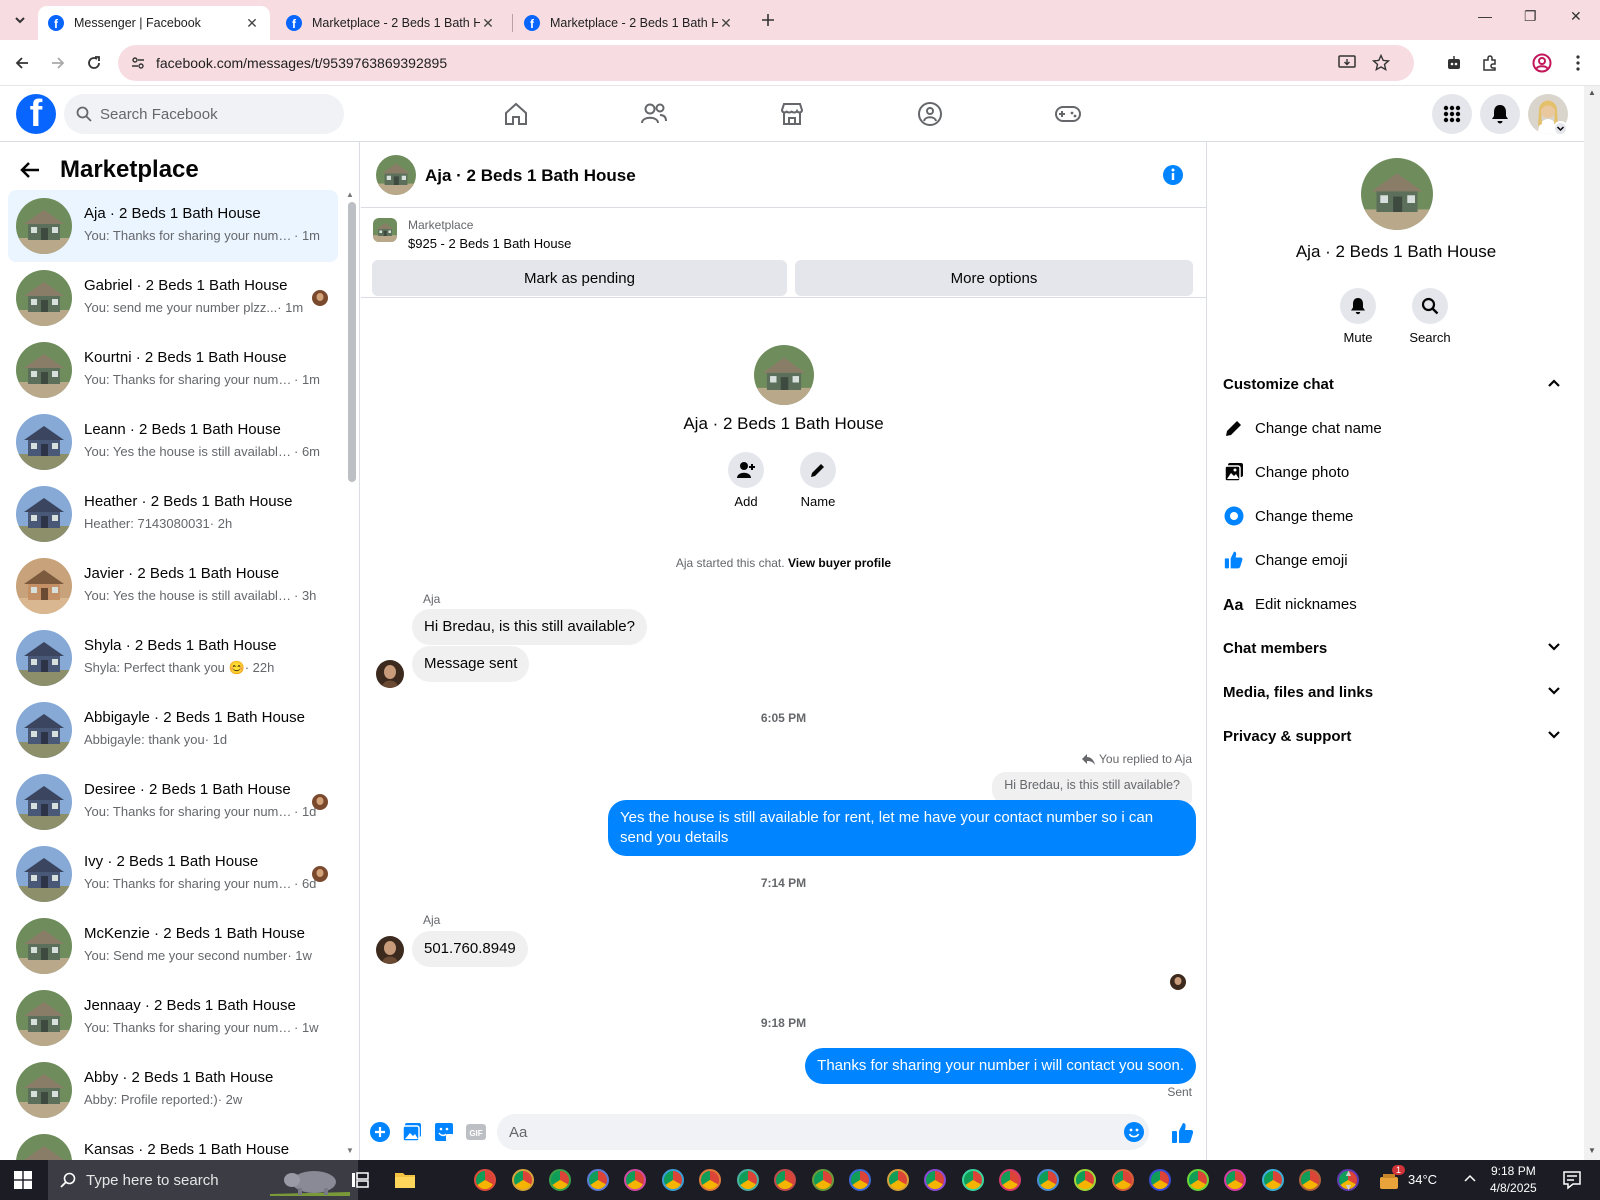  What do you see at coordinates (405, 1180) in the screenshot?
I see `file-explorer-icon` at bounding box center [405, 1180].